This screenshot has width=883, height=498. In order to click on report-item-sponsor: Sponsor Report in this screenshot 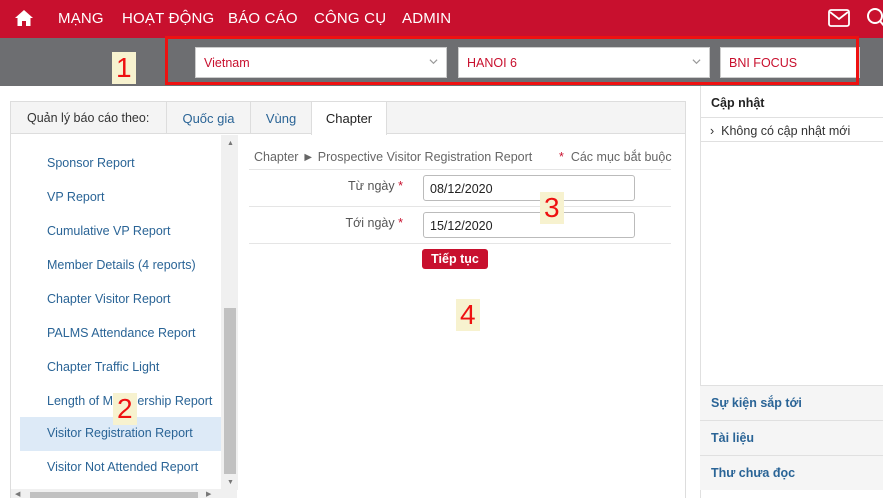, I will do `click(120, 164)`.